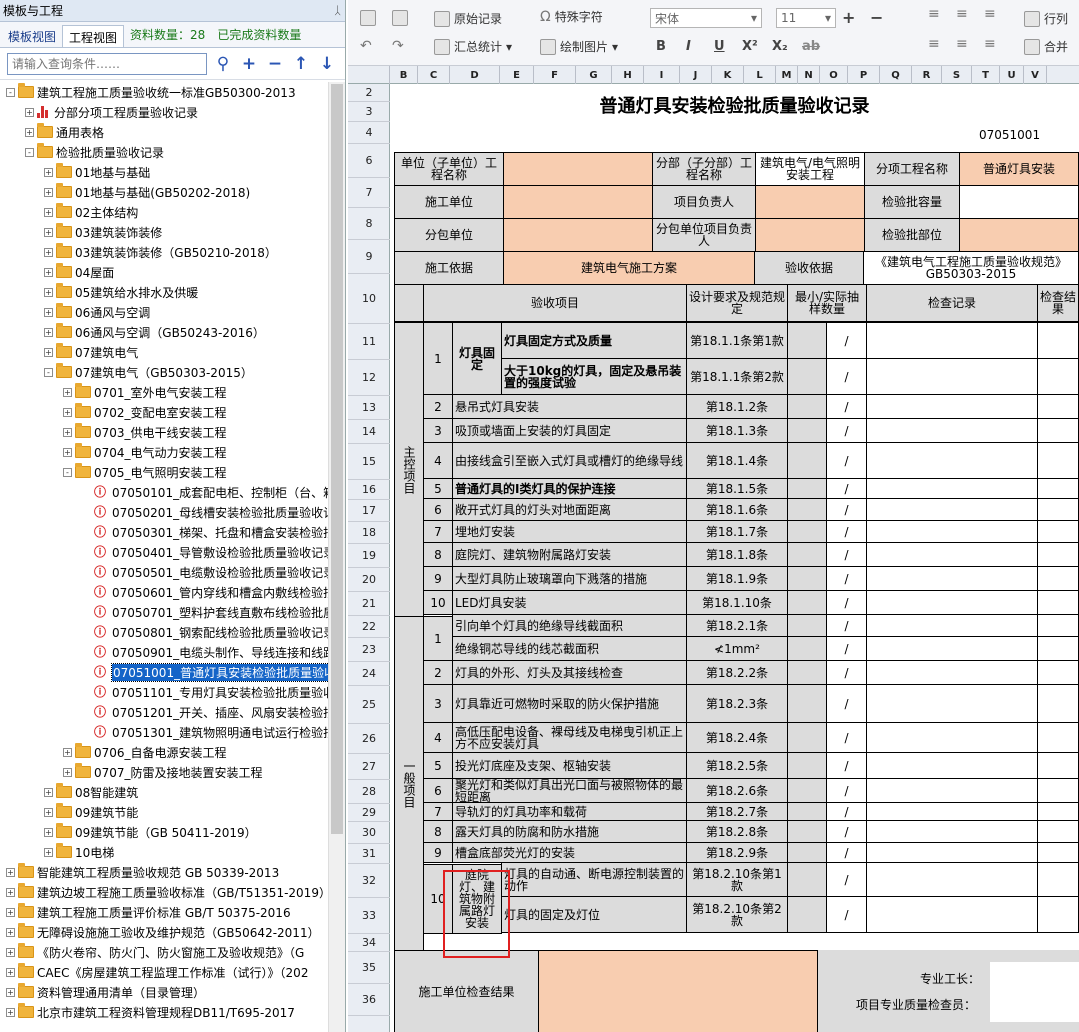 Image resolution: width=1079 pixels, height=1032 pixels. Describe the element at coordinates (164, 172) in the screenshot. I see `tree-item: +01地基与基础` at that location.